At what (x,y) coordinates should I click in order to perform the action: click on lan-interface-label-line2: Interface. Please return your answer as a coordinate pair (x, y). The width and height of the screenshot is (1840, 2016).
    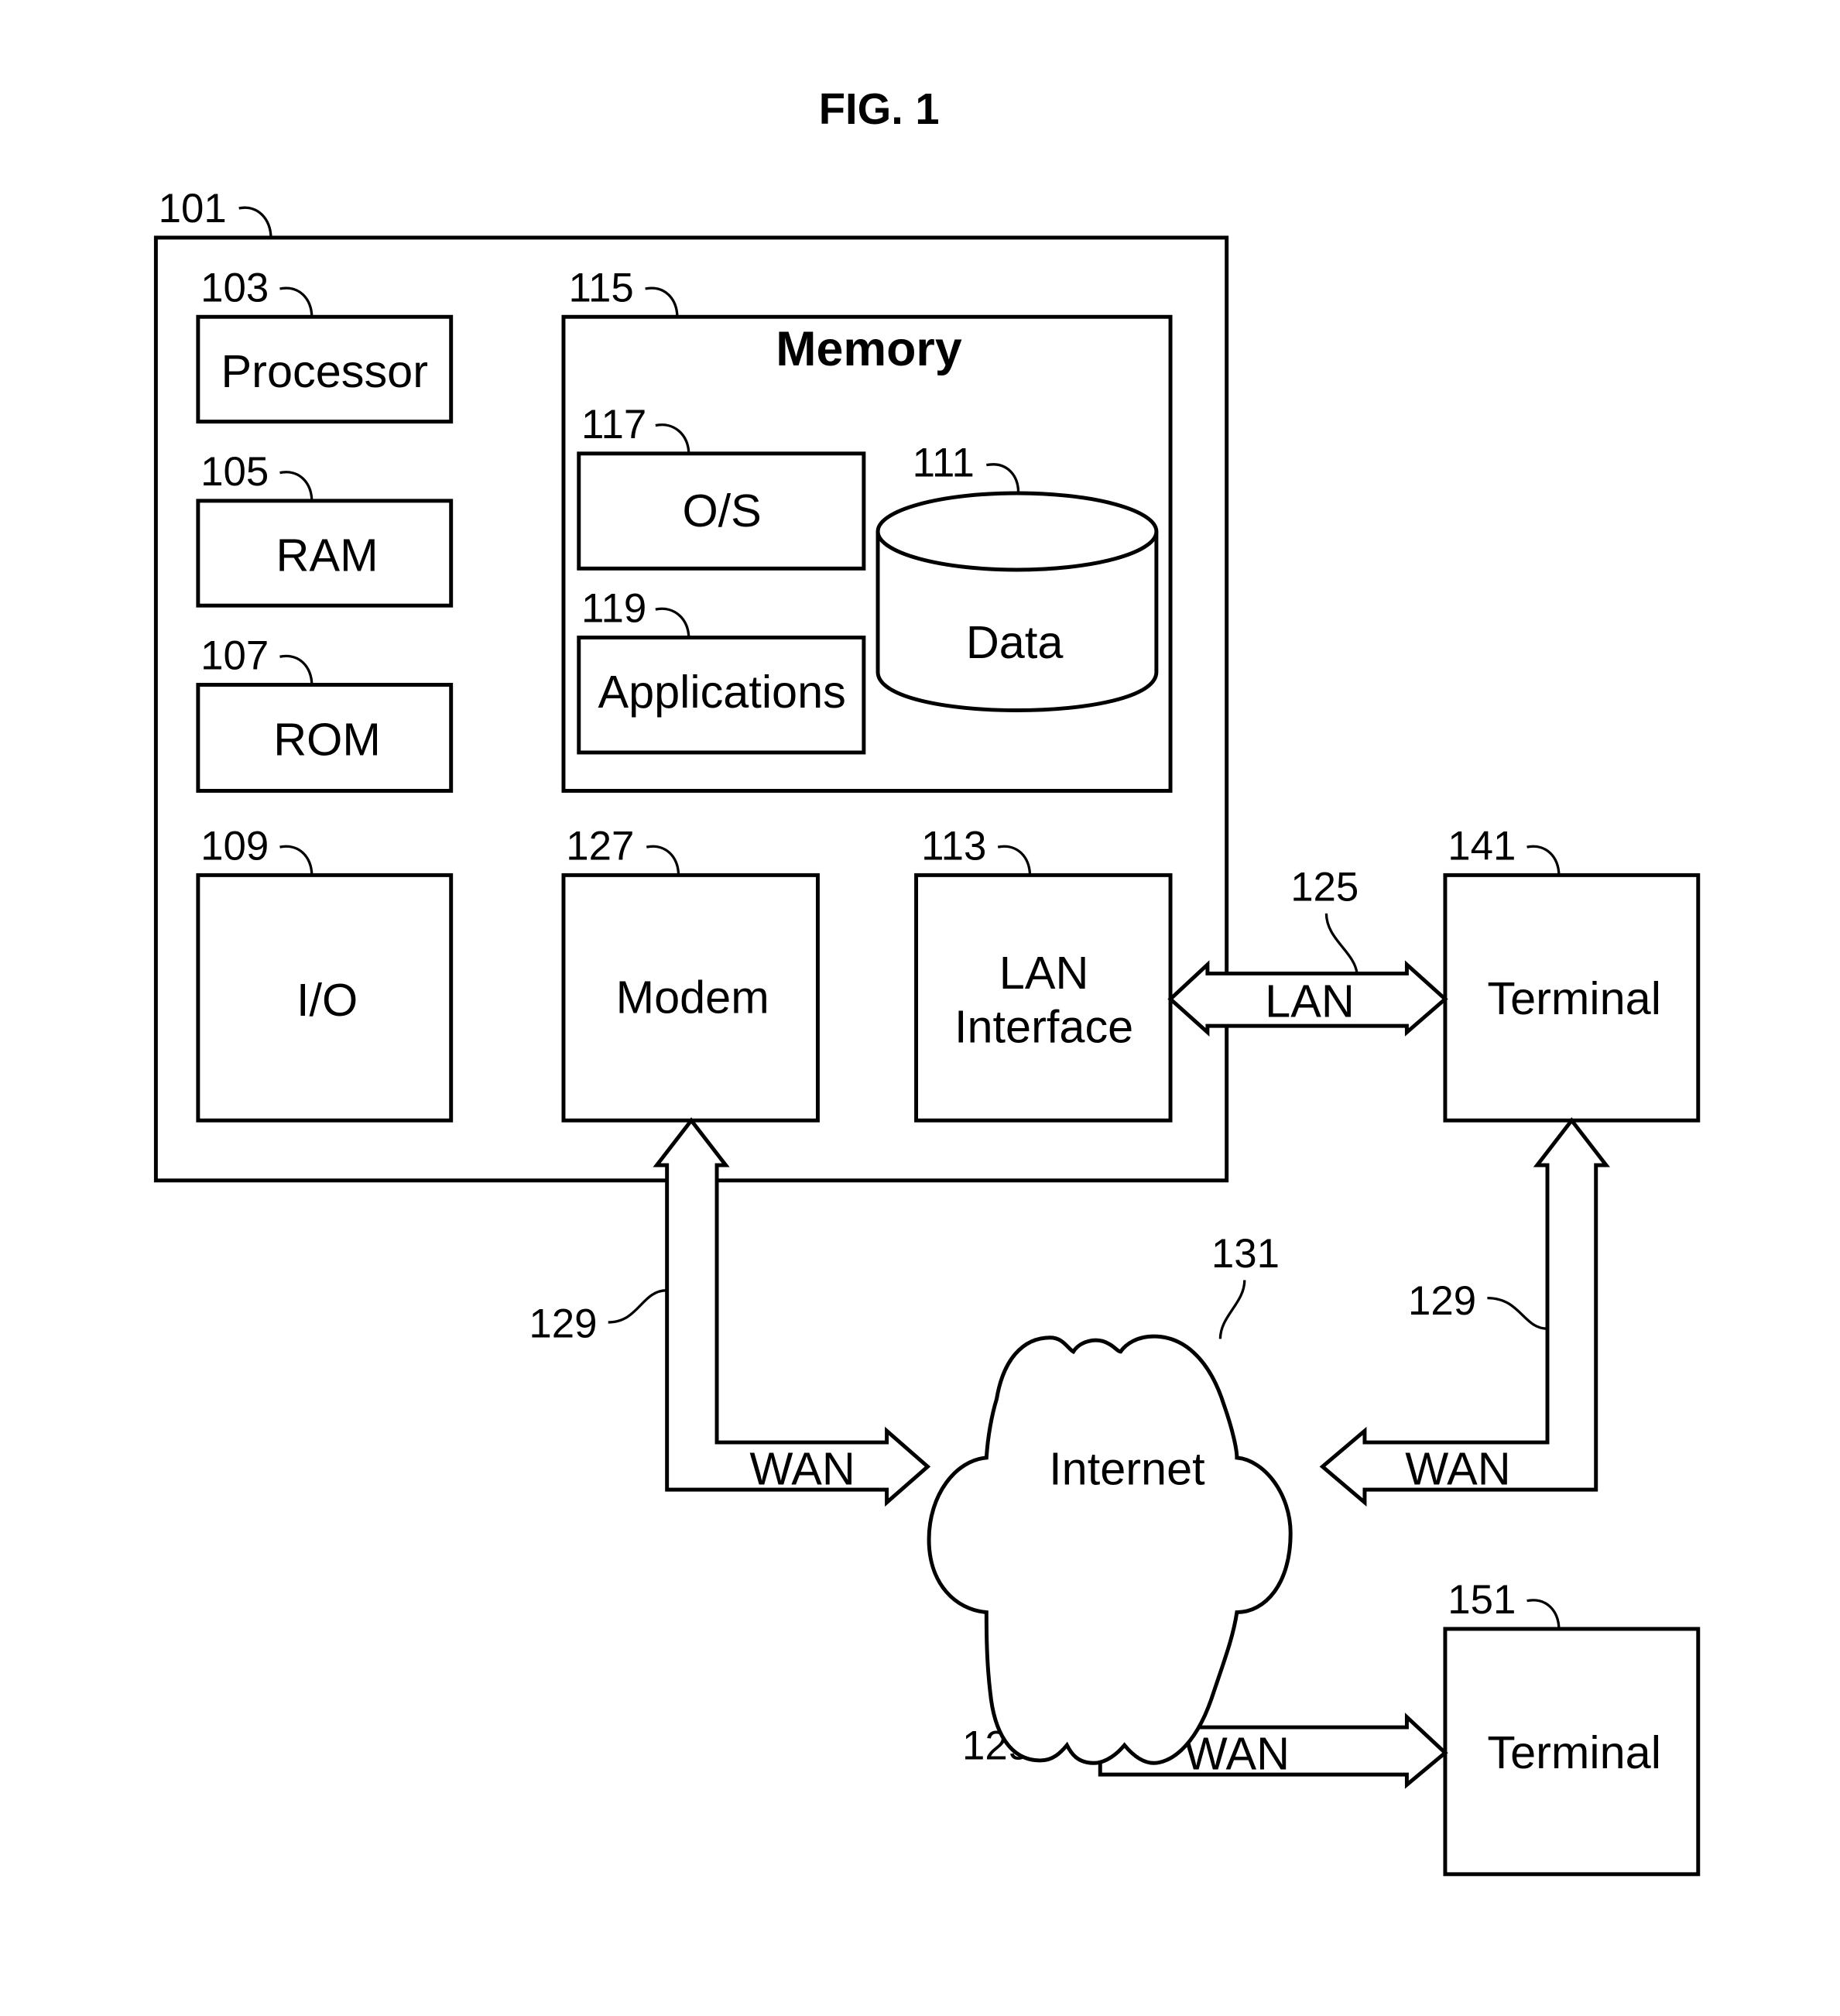
    Looking at the image, I should click on (1043, 1027).